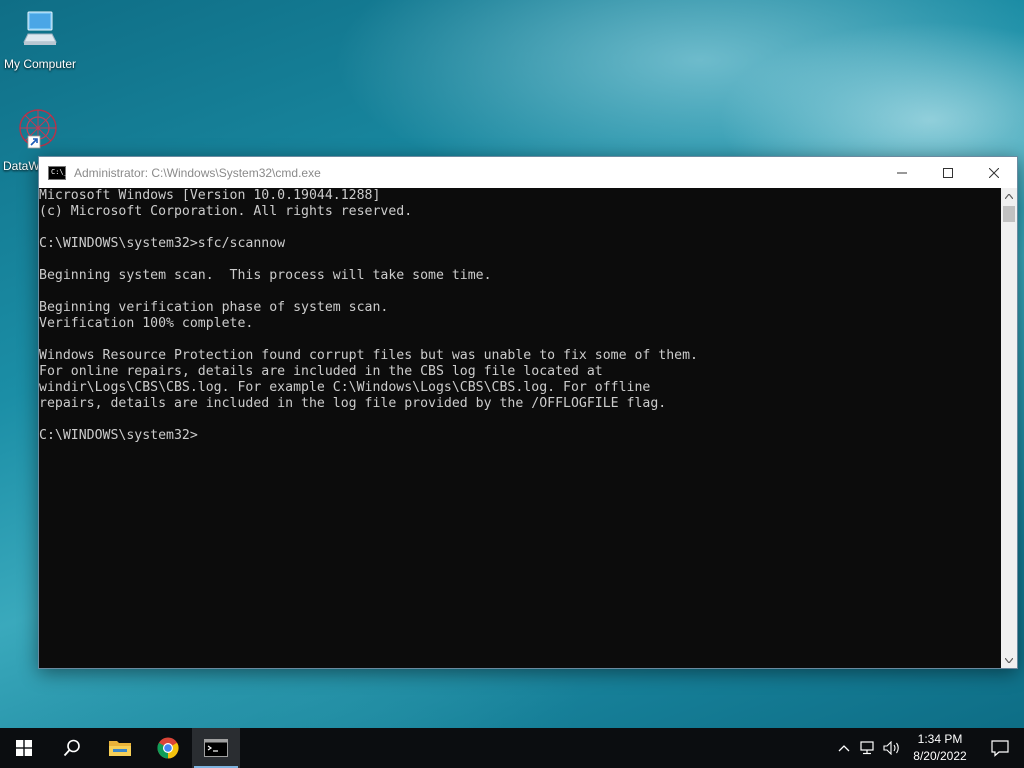  I want to click on search-icon, so click(71, 748).